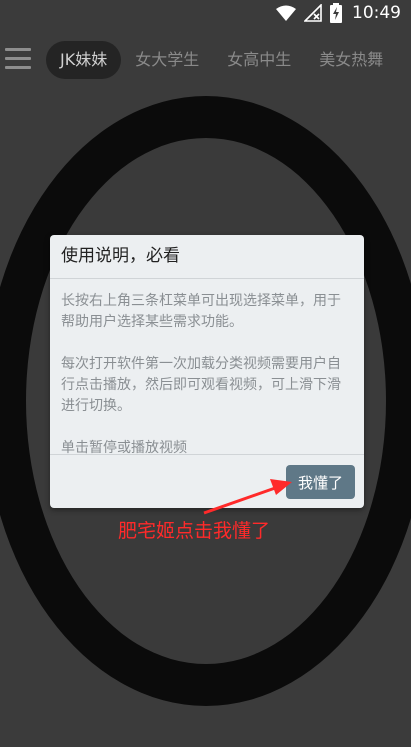  What do you see at coordinates (194, 531) in the screenshot?
I see `annotation-text: 肥宅姬点击我懂了` at bounding box center [194, 531].